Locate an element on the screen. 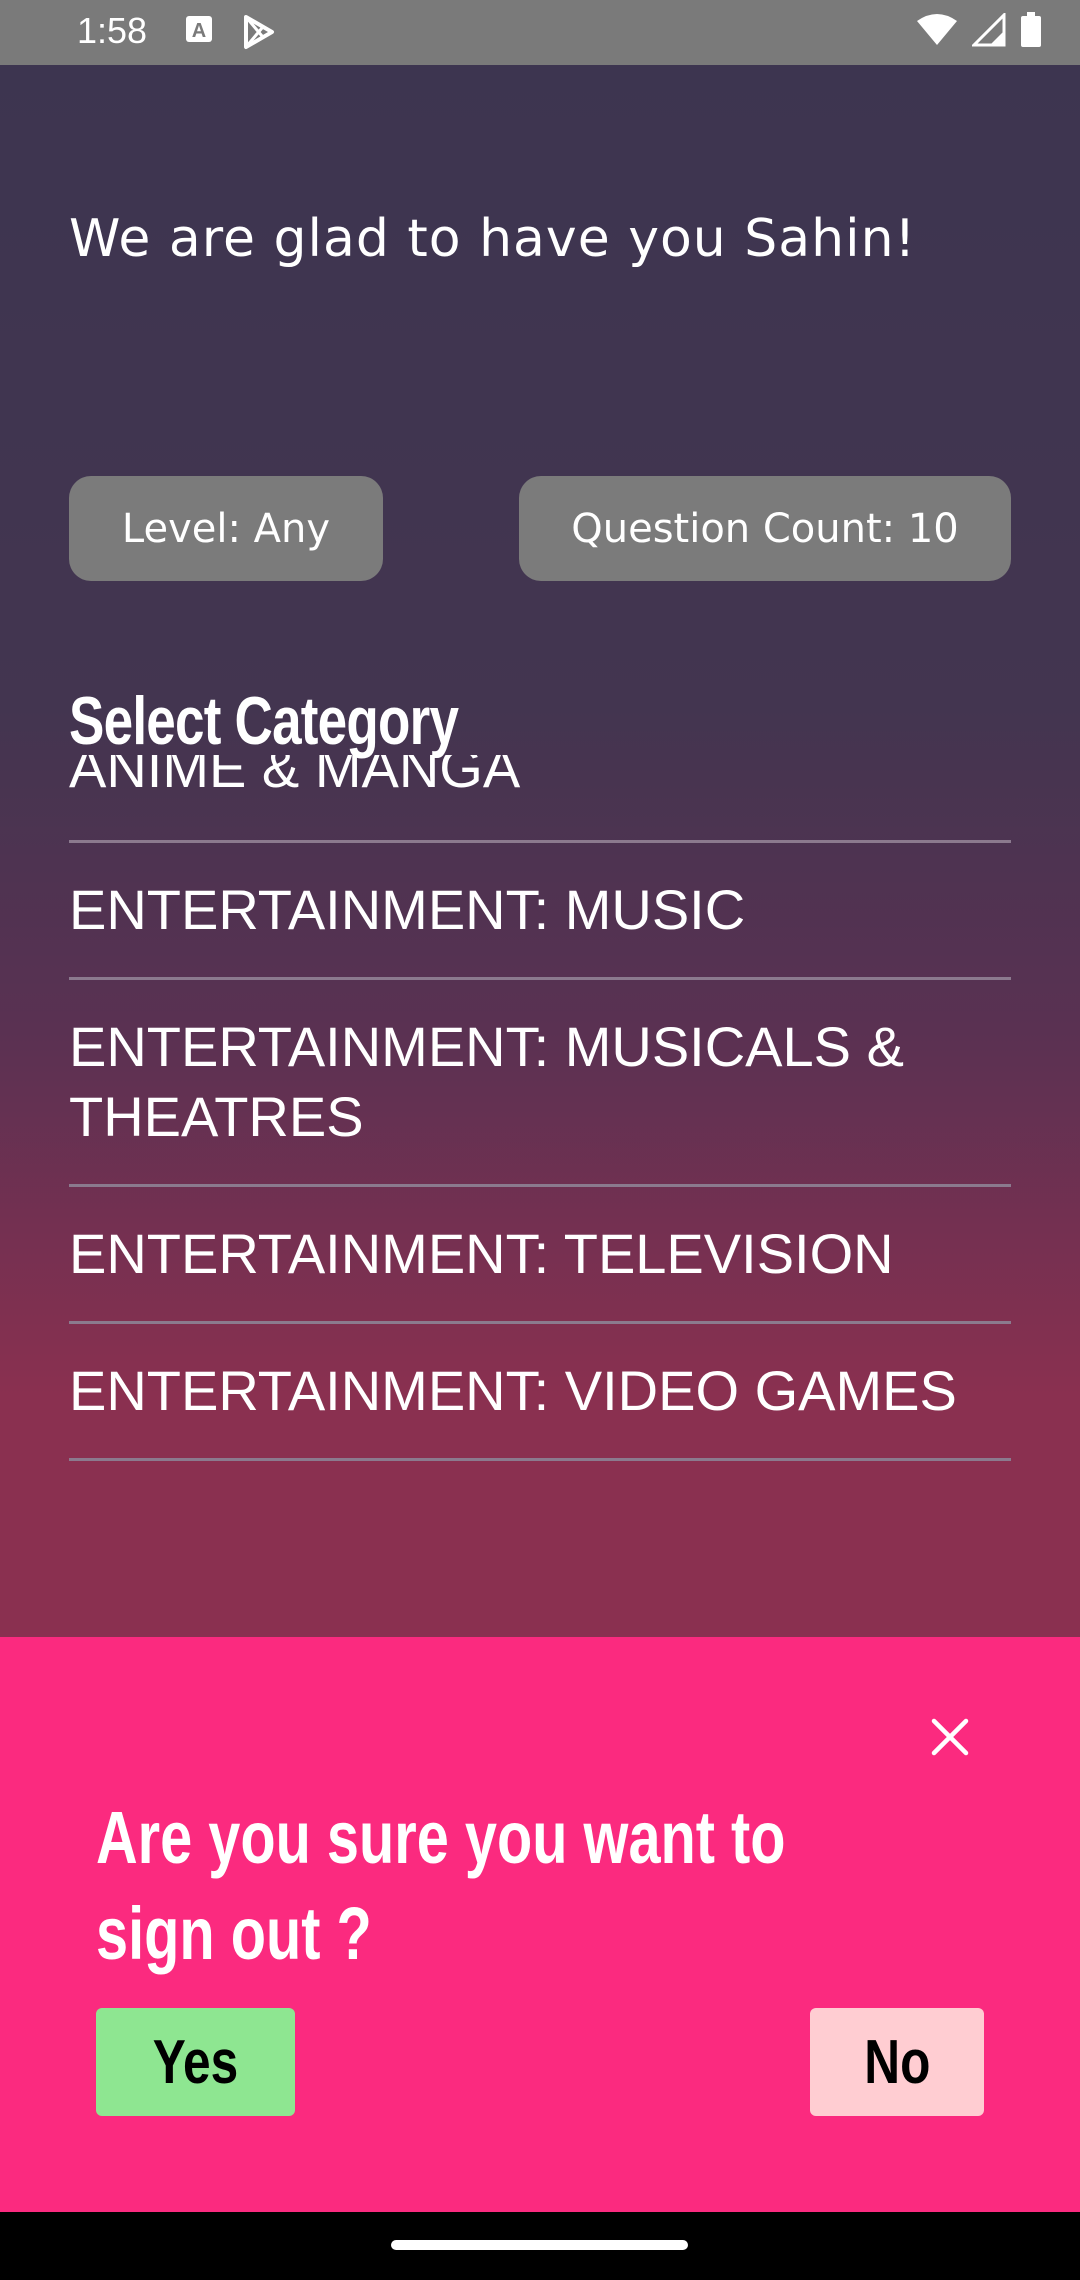 The image size is (1080, 2280). status-right-icons is located at coordinates (979, 31).